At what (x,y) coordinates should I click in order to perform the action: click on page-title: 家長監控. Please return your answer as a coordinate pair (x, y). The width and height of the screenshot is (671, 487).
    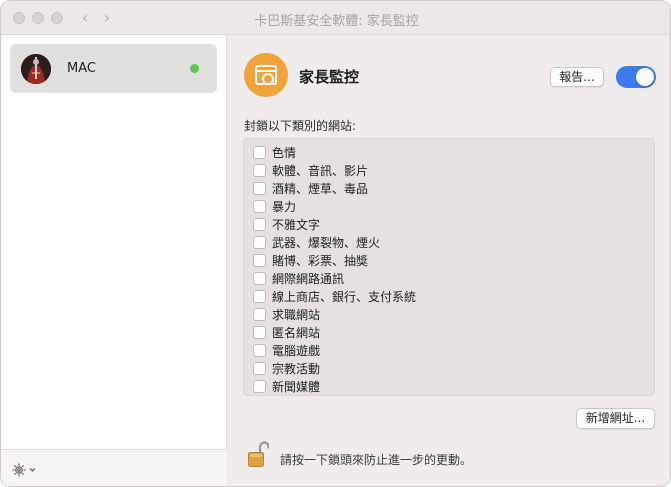
    Looking at the image, I should click on (329, 77).